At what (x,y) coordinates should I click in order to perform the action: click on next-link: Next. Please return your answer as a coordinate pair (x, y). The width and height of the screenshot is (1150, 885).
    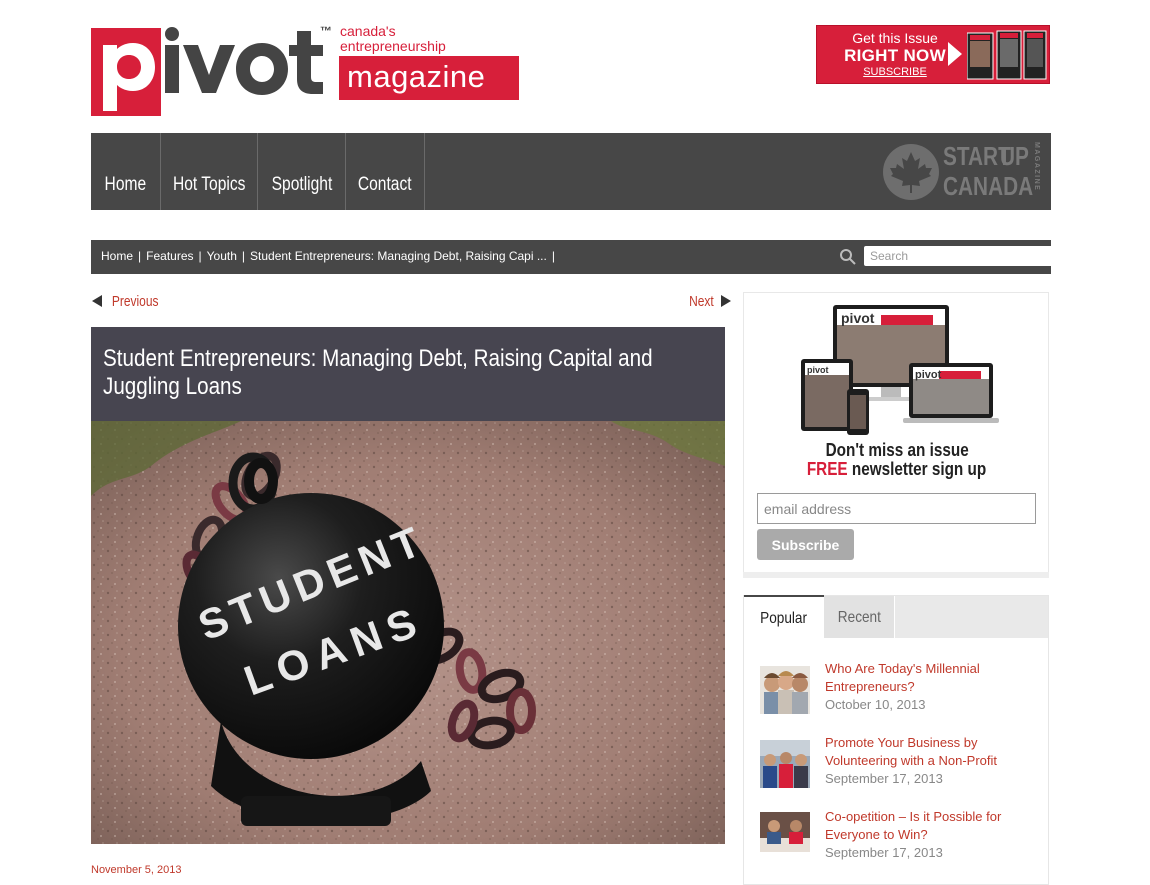
    Looking at the image, I should click on (709, 301).